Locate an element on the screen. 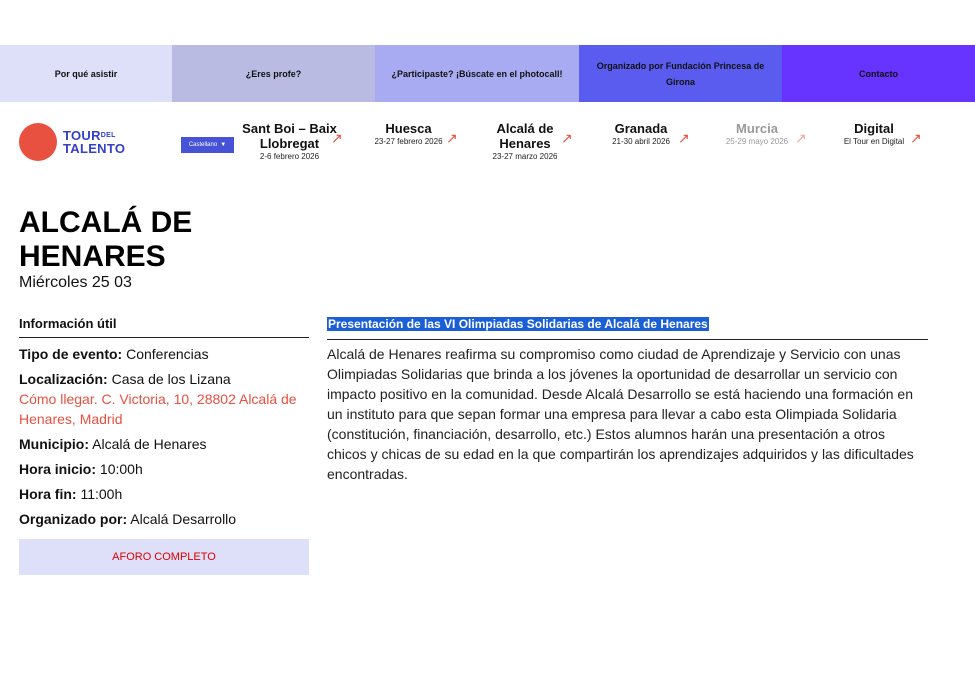 This screenshot has height=674, width=975. city-date: 2-6 febrero 2026 is located at coordinates (289, 156).